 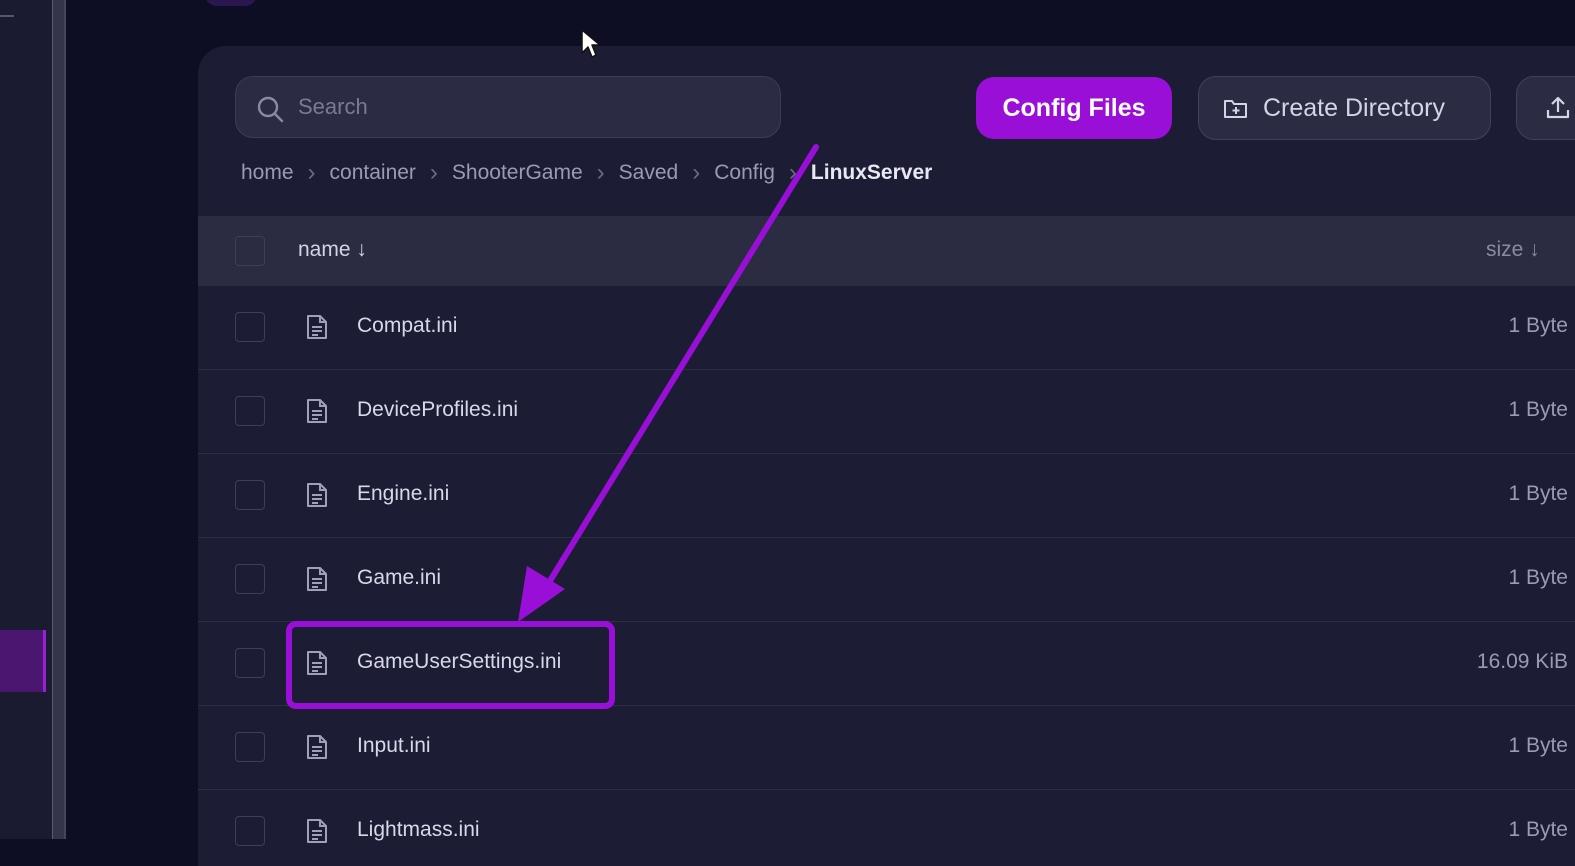 I want to click on annotation-highlight-box, so click(x=450, y=665).